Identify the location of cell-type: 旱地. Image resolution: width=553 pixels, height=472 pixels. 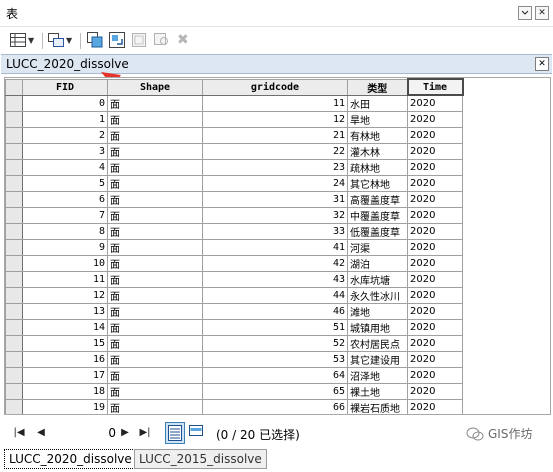
(377, 119).